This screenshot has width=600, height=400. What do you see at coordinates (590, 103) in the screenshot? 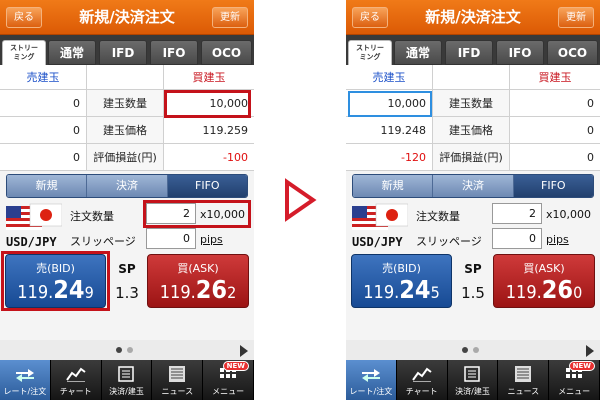
I see `buy-quantity: 0` at bounding box center [590, 103].